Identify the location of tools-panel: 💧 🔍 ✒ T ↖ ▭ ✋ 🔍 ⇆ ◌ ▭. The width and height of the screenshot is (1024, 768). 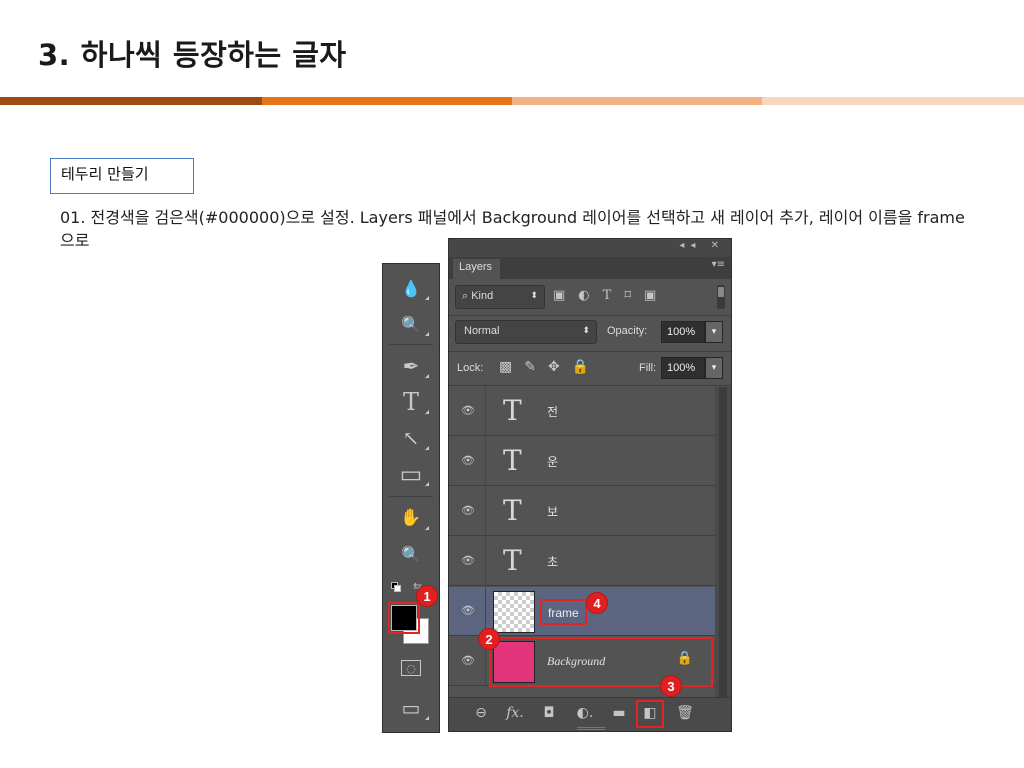
(411, 498).